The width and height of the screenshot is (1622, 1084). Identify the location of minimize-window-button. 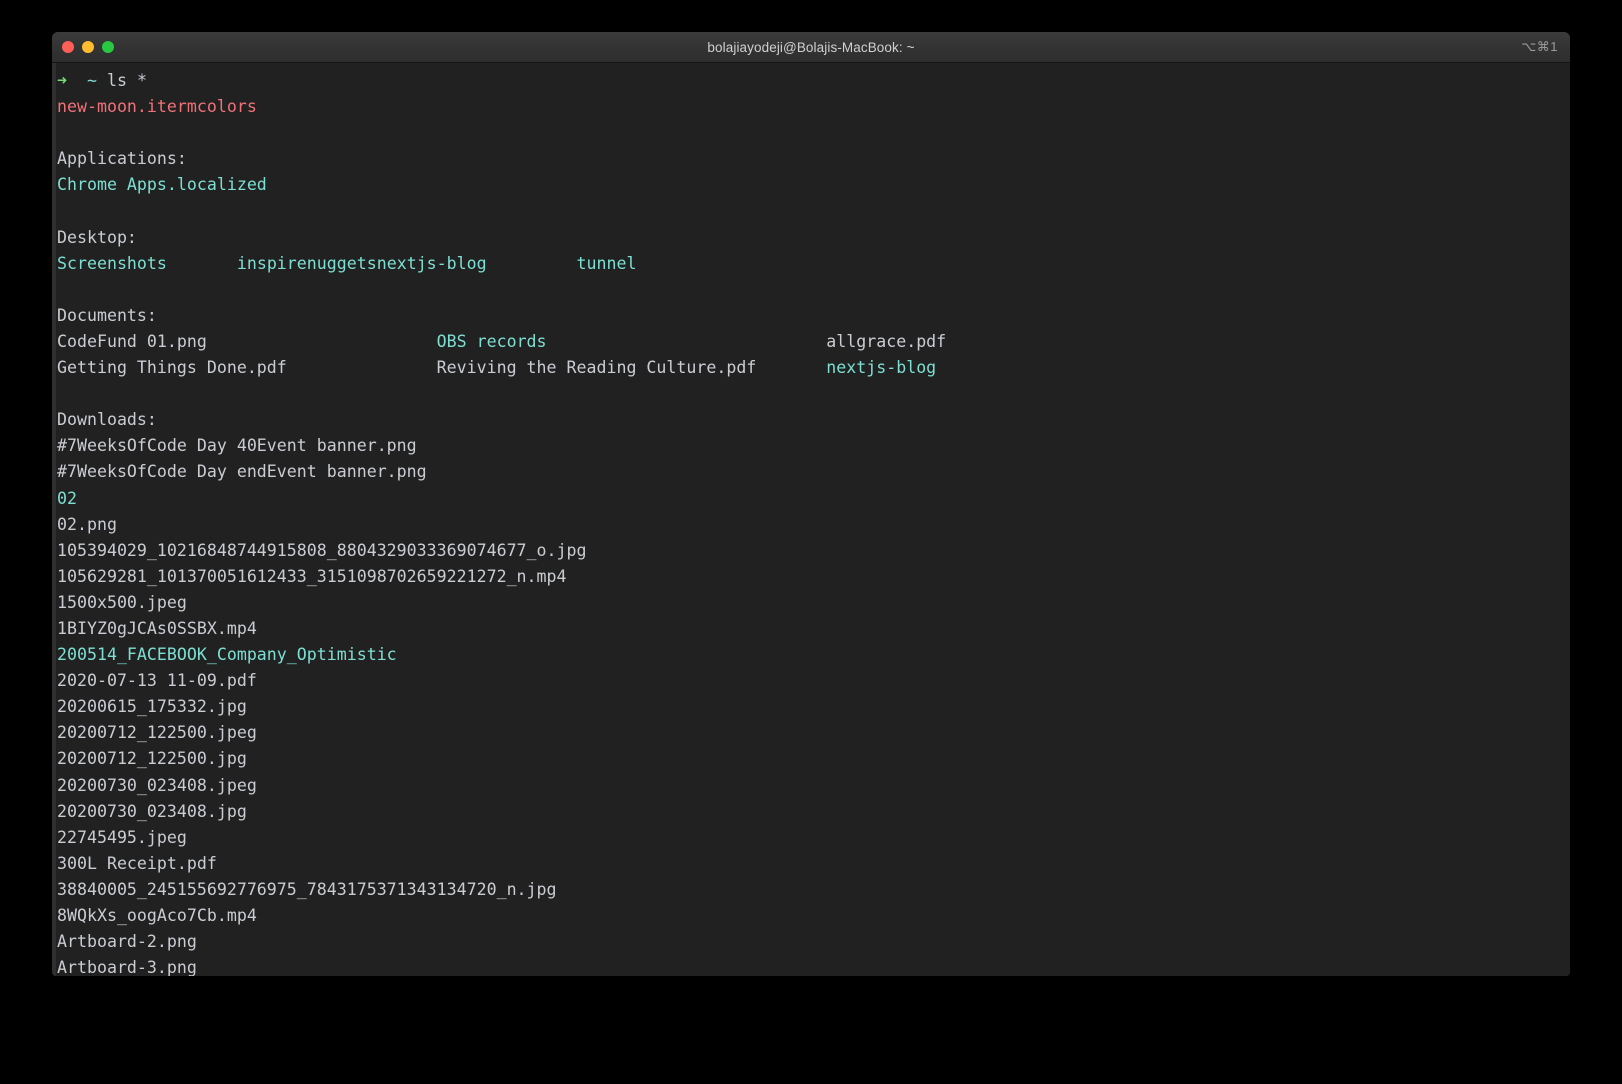
(88, 47).